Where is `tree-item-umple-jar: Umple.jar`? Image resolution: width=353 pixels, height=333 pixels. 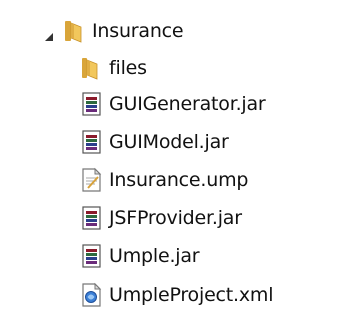
tree-item-umple-jar: Umple.jar is located at coordinates (139, 256).